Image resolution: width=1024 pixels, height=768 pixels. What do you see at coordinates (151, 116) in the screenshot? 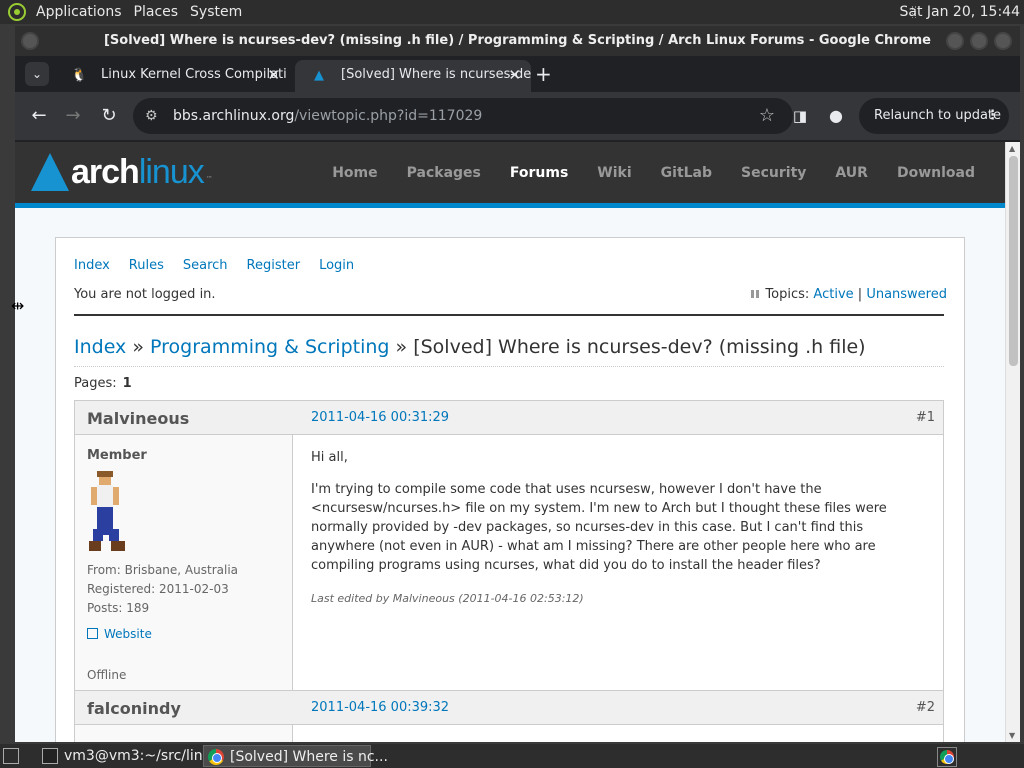
I see `site-info-icon: ⚙` at bounding box center [151, 116].